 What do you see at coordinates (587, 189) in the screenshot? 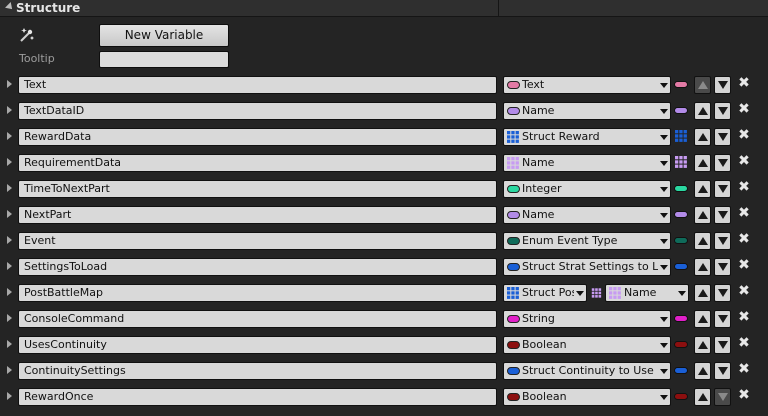
I see `variable-type-dropdown: Integer` at bounding box center [587, 189].